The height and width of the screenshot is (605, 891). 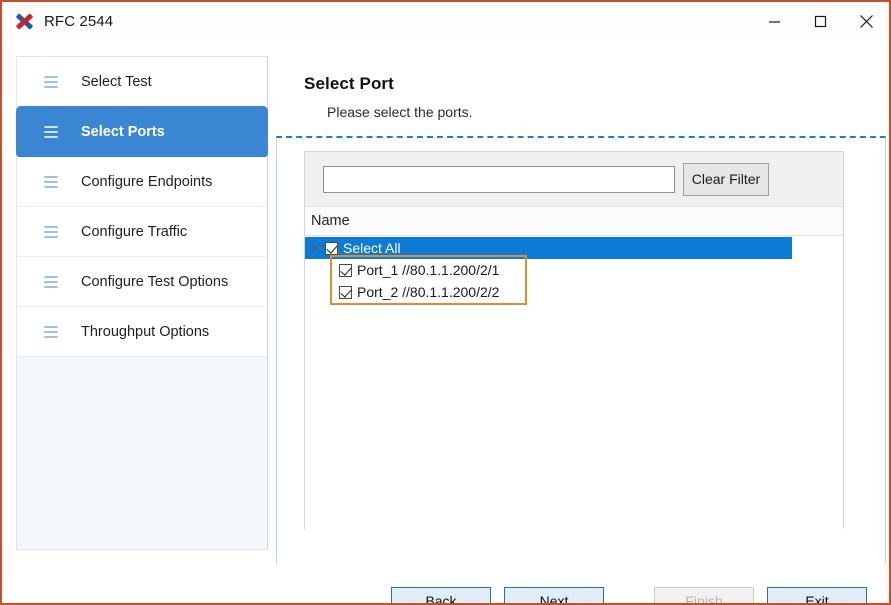 I want to click on tree-row-label: Port_1 //80.1.1.200/2/1, so click(x=428, y=270).